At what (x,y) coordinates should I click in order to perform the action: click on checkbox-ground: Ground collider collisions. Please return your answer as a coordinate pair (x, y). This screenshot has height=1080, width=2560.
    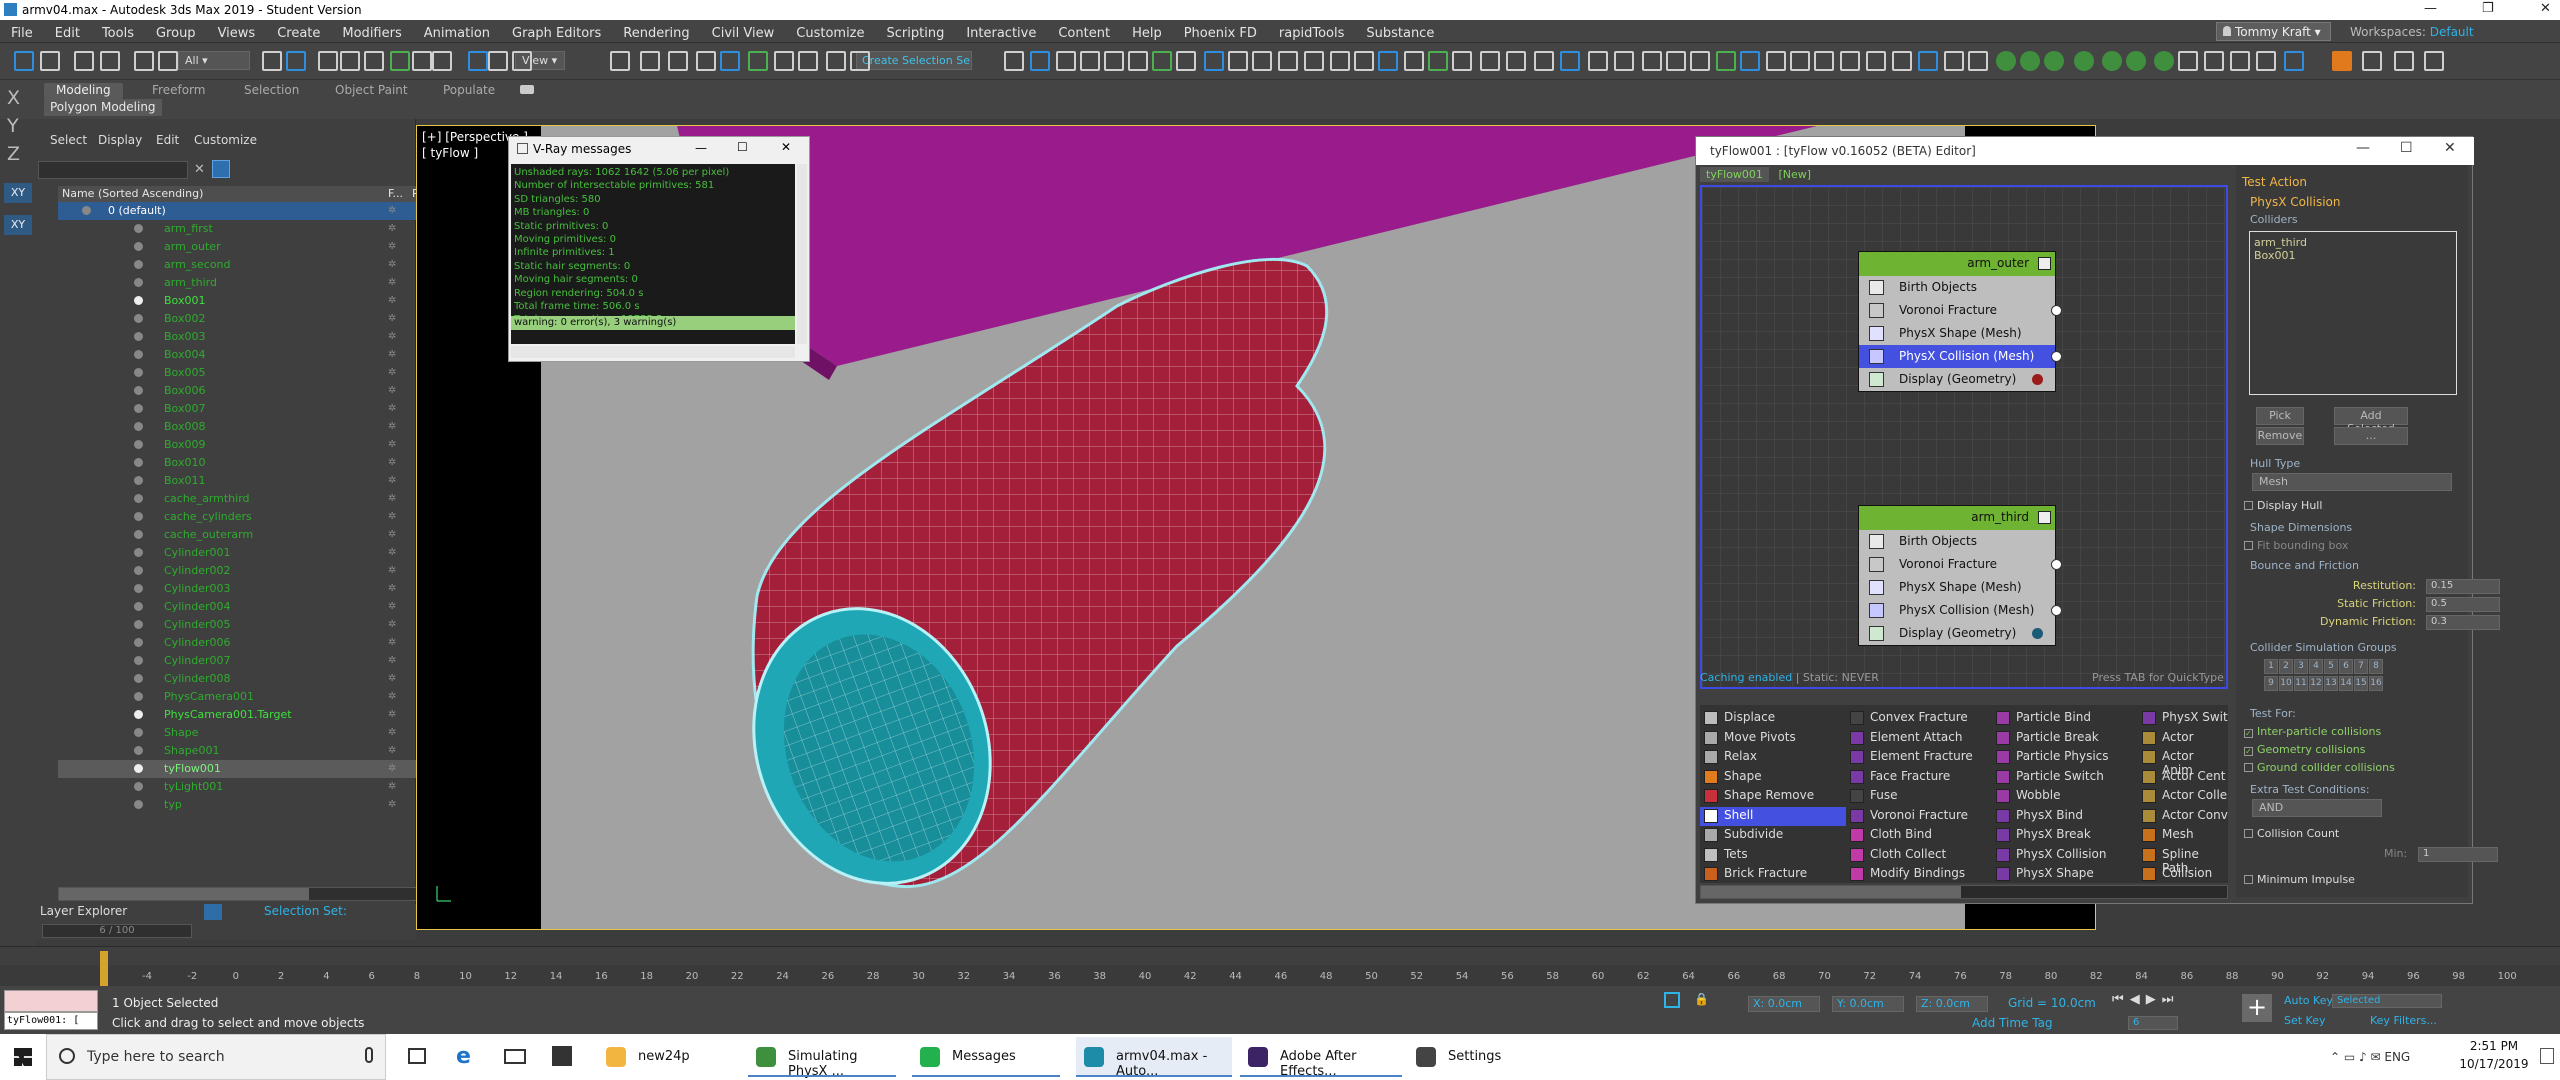
    Looking at the image, I should click on (2319, 767).